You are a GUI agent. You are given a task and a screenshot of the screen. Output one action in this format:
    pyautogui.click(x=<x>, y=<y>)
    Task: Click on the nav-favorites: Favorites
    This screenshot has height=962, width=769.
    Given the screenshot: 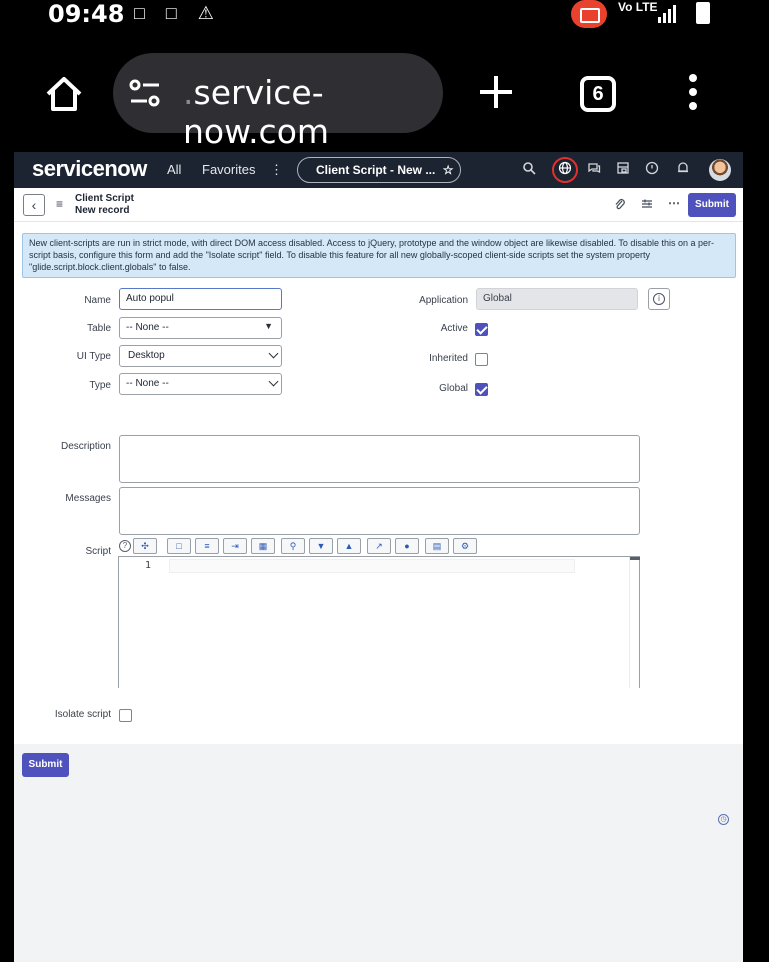 What is the action you would take?
    pyautogui.click(x=228, y=169)
    